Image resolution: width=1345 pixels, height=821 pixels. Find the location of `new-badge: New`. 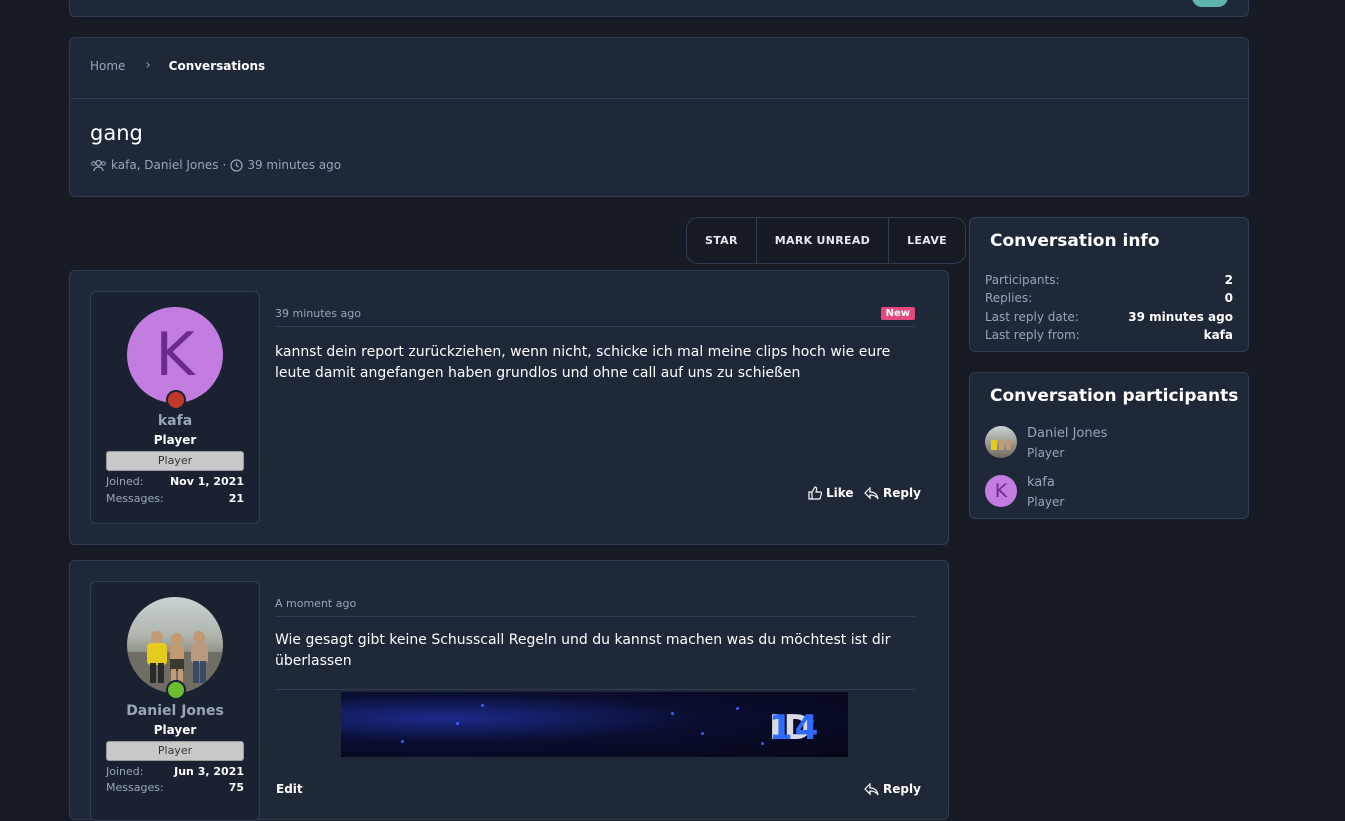

new-badge: New is located at coordinates (897, 313).